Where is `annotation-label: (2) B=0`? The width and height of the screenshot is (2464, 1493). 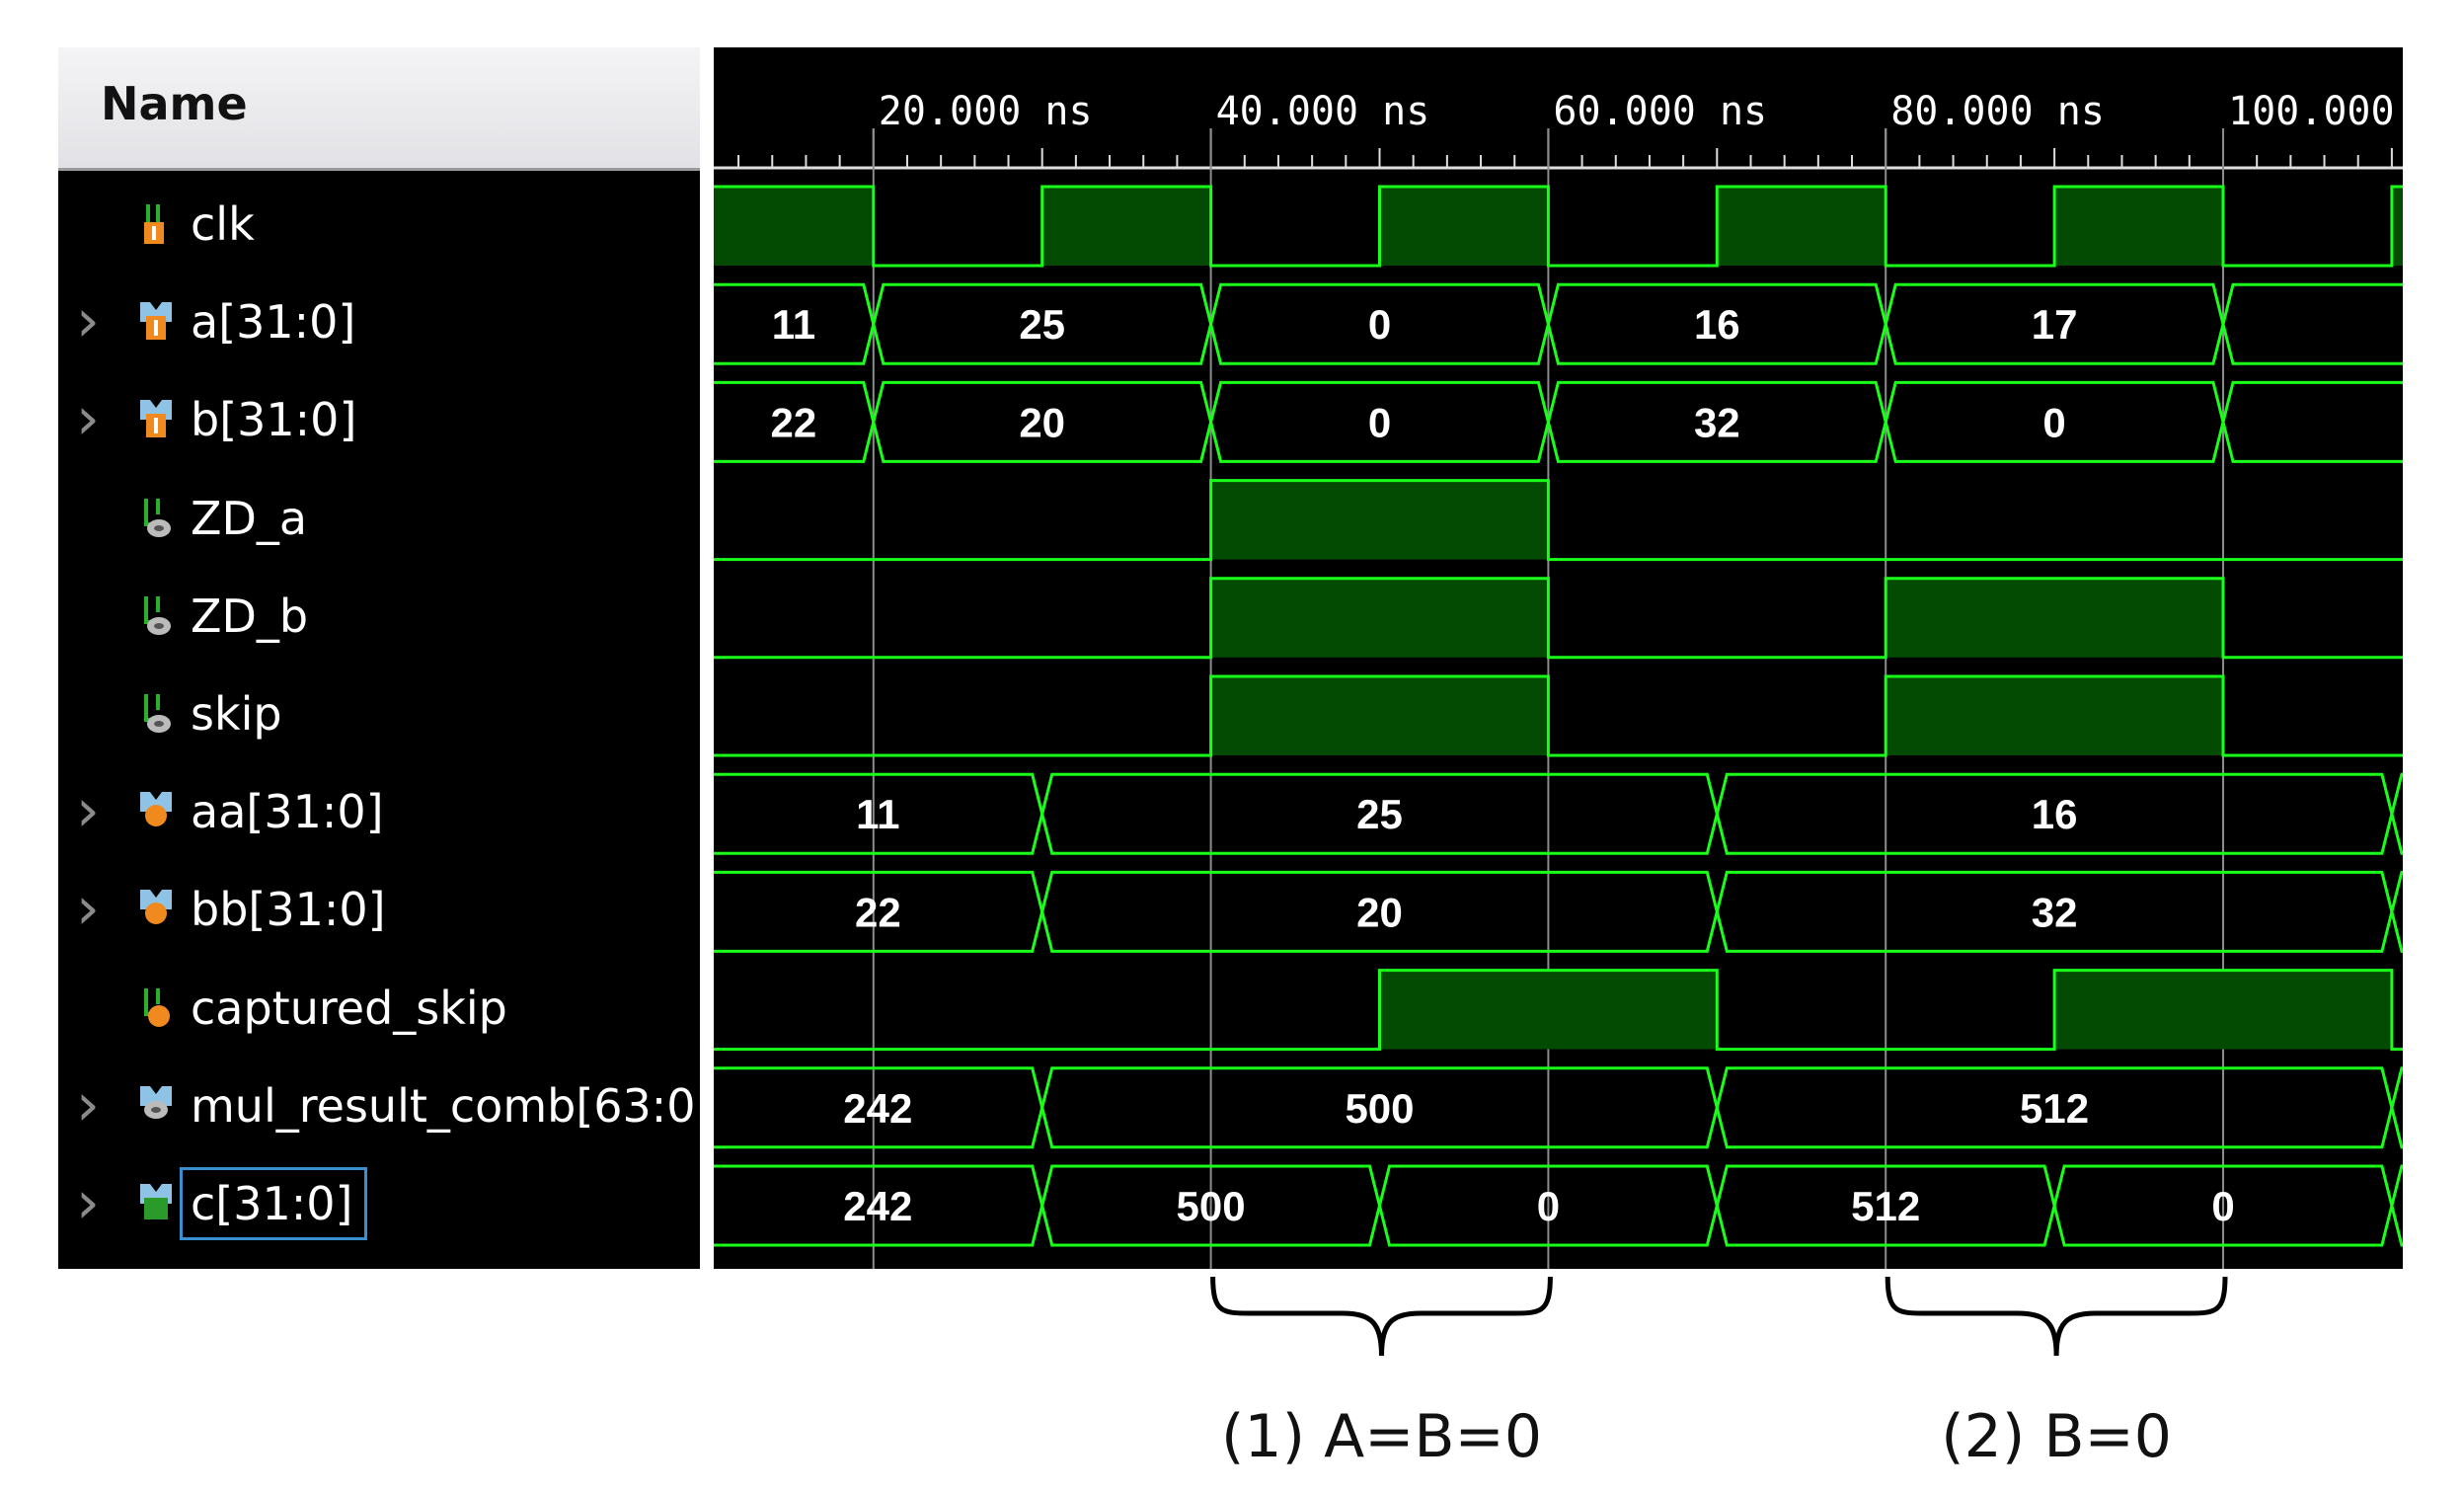
annotation-label: (2) B=0 is located at coordinates (2056, 1437).